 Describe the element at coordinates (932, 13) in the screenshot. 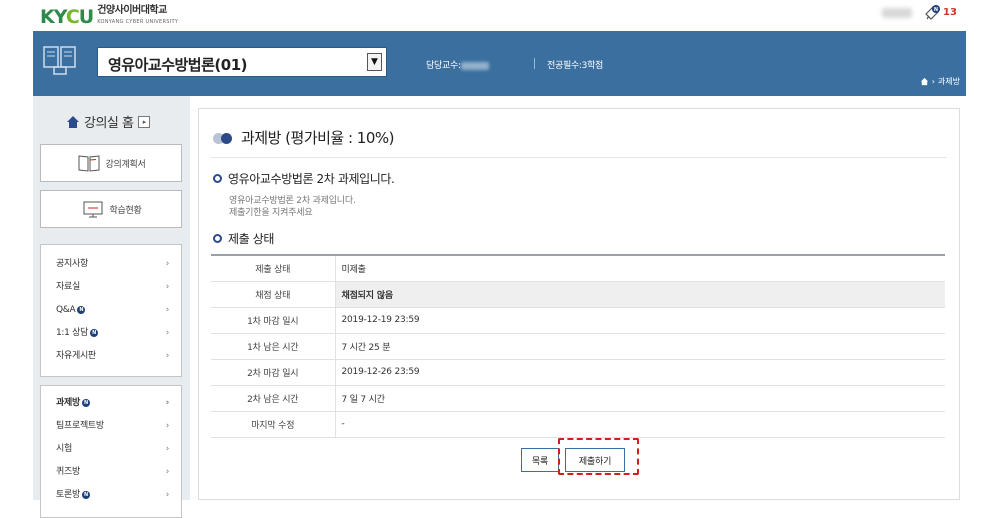

I see `message-icon: N` at that location.